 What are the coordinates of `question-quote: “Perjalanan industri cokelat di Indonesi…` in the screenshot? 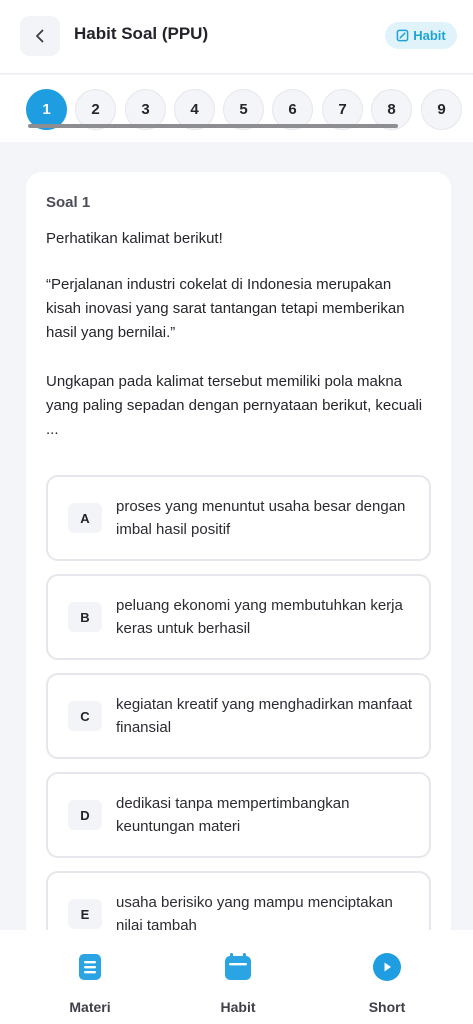 It's located at (225, 308).